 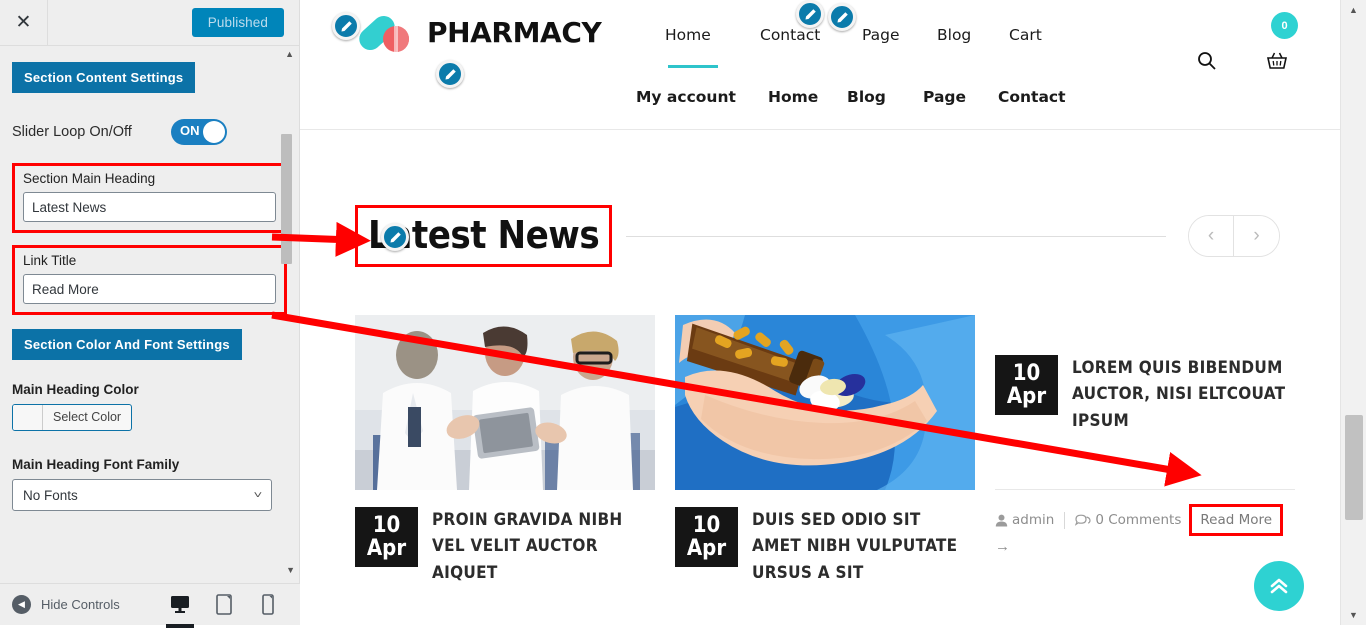 I want to click on author-meta: admin, so click(x=1024, y=520).